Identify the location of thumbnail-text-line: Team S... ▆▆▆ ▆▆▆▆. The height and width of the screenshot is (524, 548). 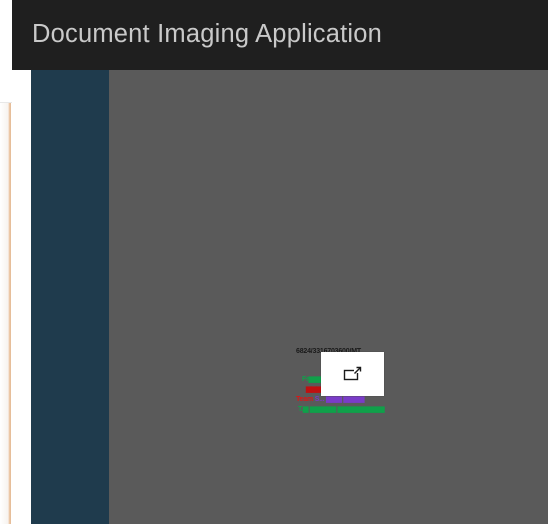
(330, 400).